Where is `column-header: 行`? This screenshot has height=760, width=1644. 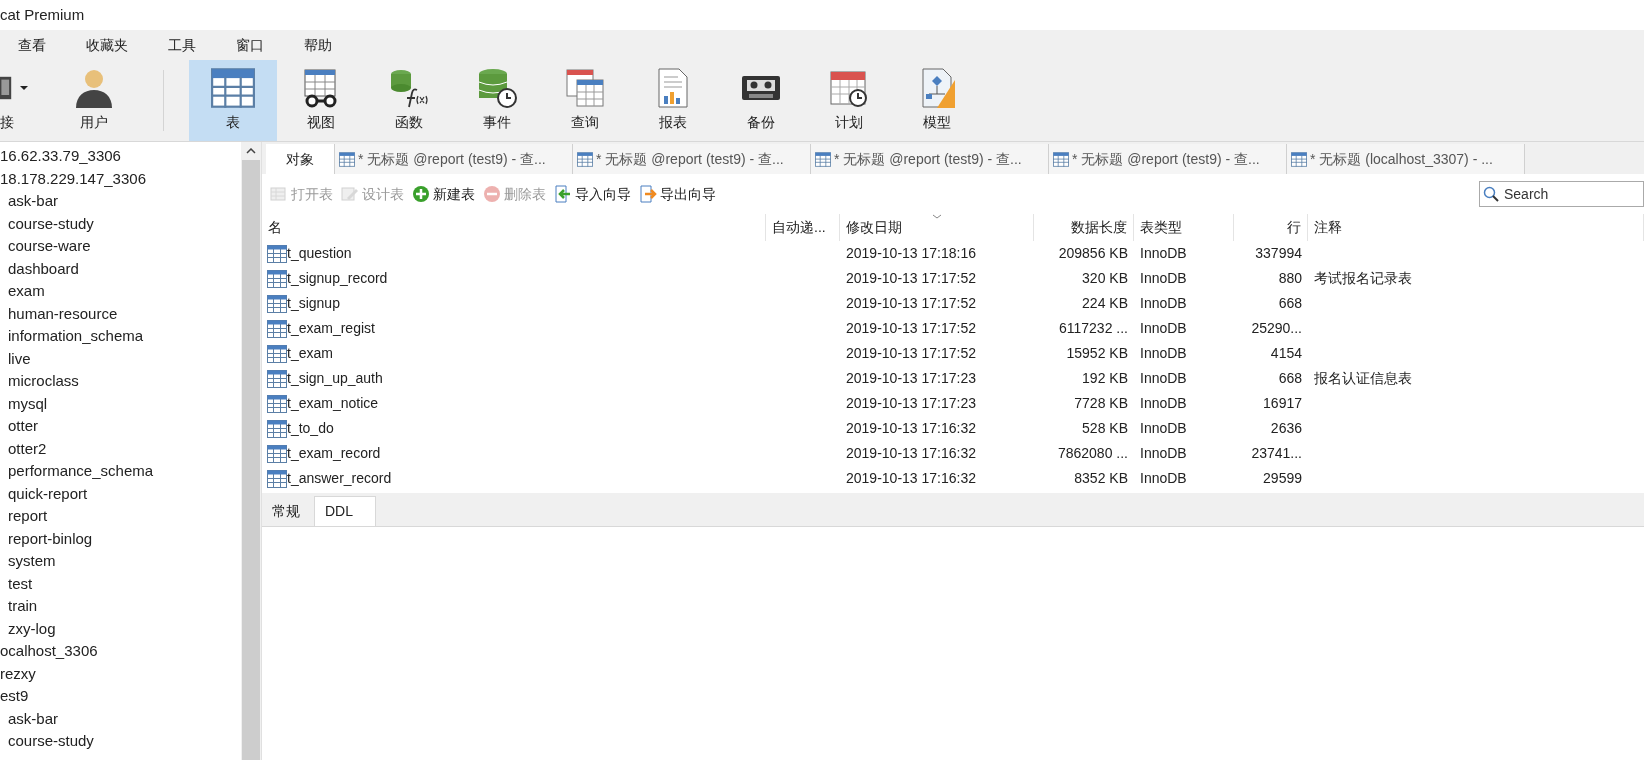
column-header: 行 is located at coordinates (1271, 227).